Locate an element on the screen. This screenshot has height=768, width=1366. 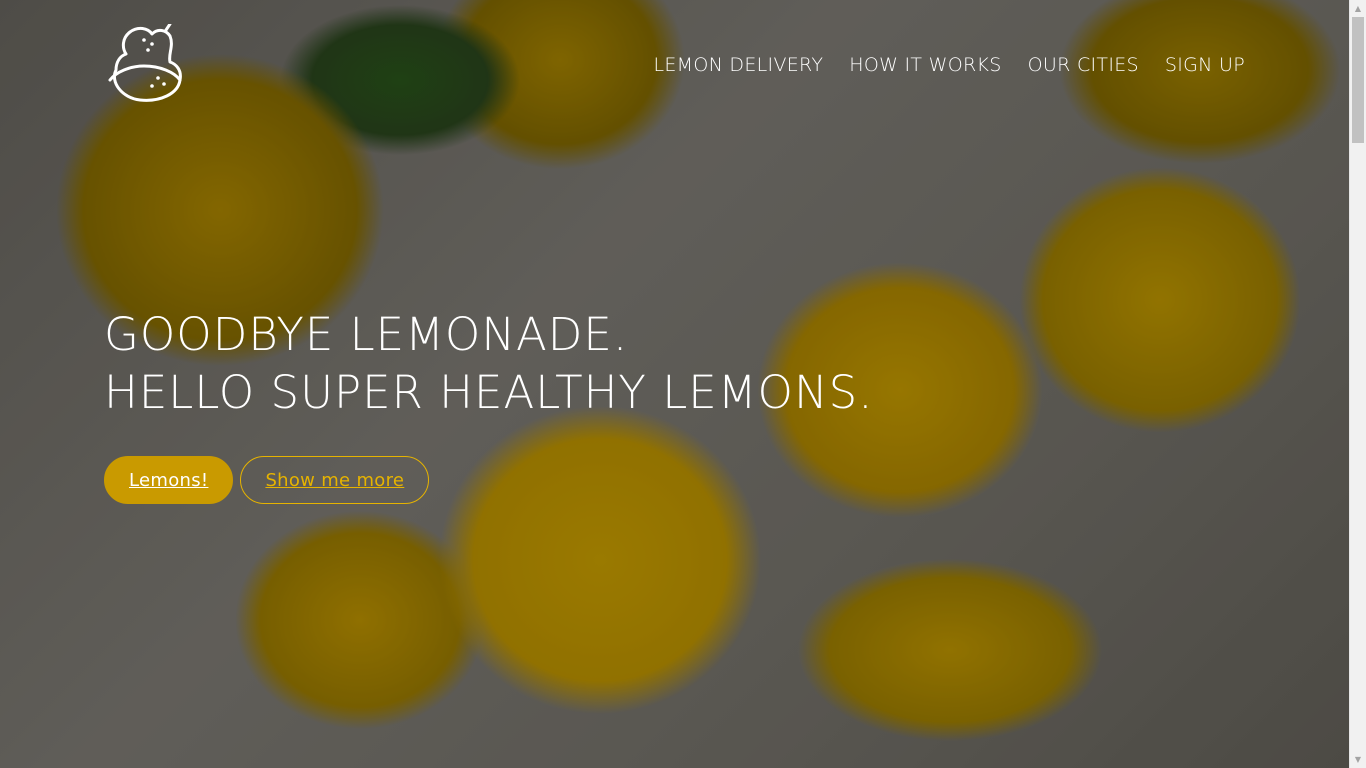
lemon-logo-icon is located at coordinates (143, 62).